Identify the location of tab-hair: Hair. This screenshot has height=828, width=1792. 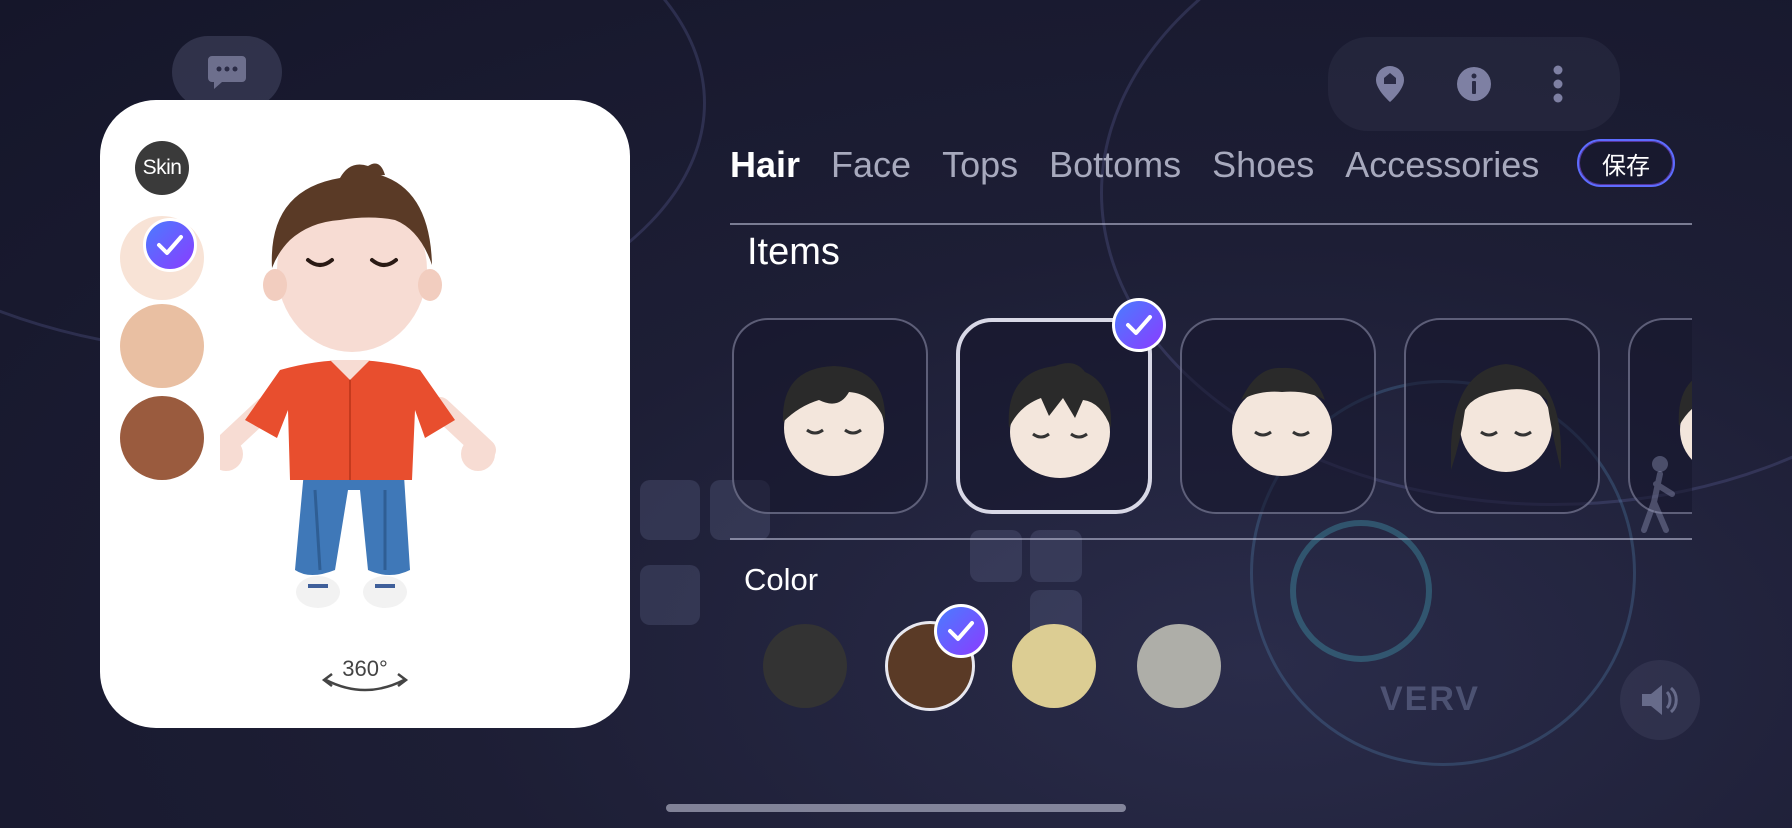
(765, 165).